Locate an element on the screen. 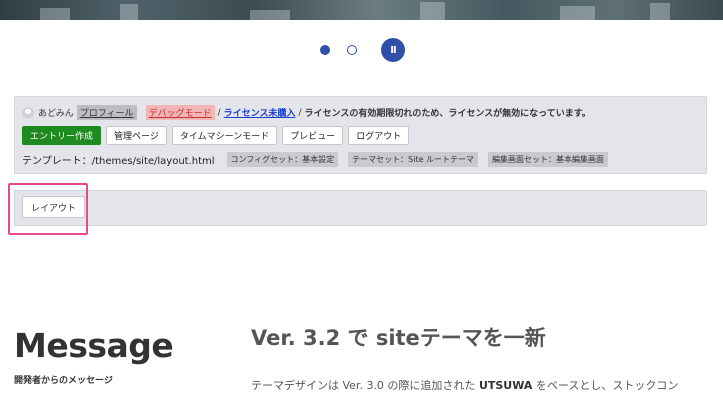 This screenshot has width=723, height=394. highlight-frame is located at coordinates (48, 209).